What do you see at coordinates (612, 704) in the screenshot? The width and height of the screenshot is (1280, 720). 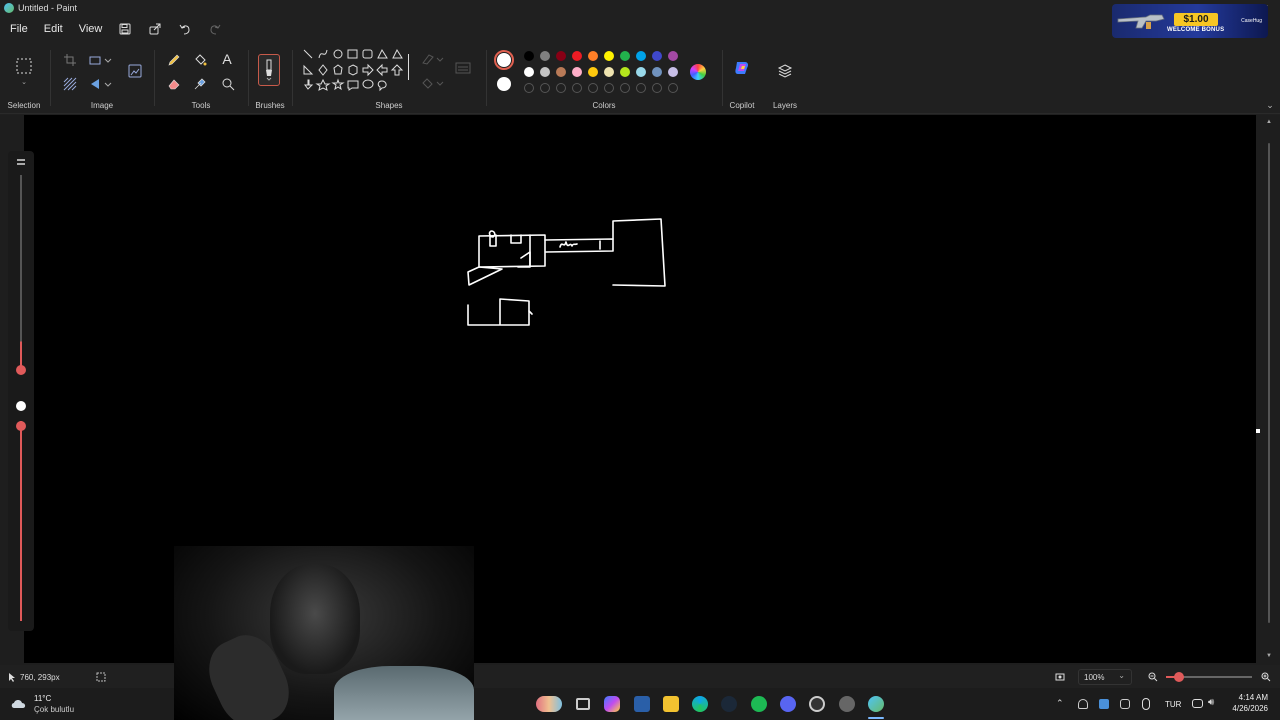 I see `copilot-taskbar-icon` at bounding box center [612, 704].